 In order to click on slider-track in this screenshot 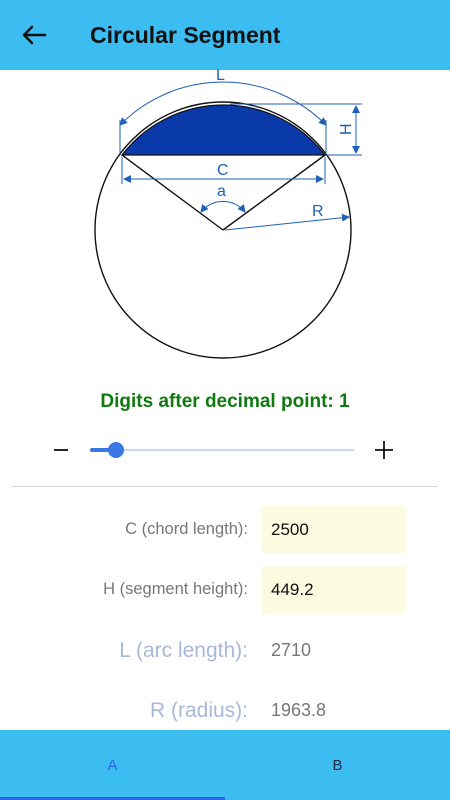, I will do `click(222, 450)`.